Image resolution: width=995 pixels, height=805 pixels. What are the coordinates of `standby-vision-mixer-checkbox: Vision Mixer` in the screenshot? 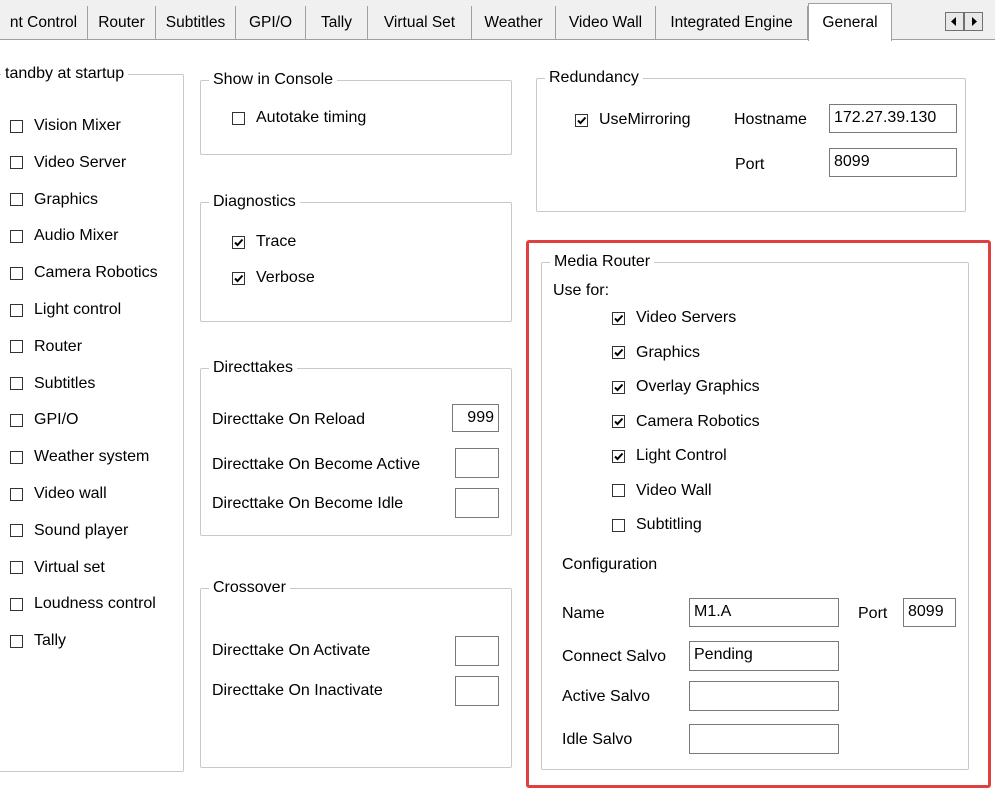 It's located at (65, 126).